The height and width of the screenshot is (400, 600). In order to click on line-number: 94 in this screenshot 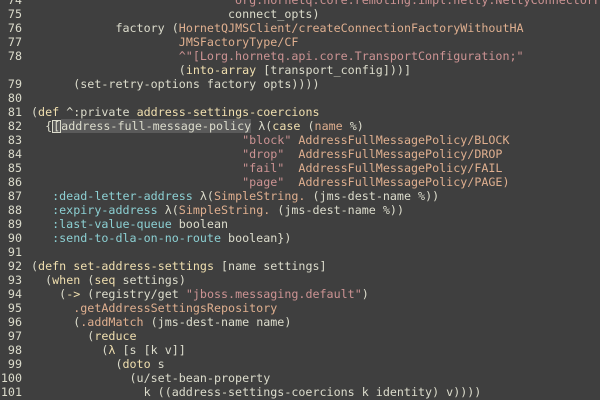, I will do `click(14, 294)`.